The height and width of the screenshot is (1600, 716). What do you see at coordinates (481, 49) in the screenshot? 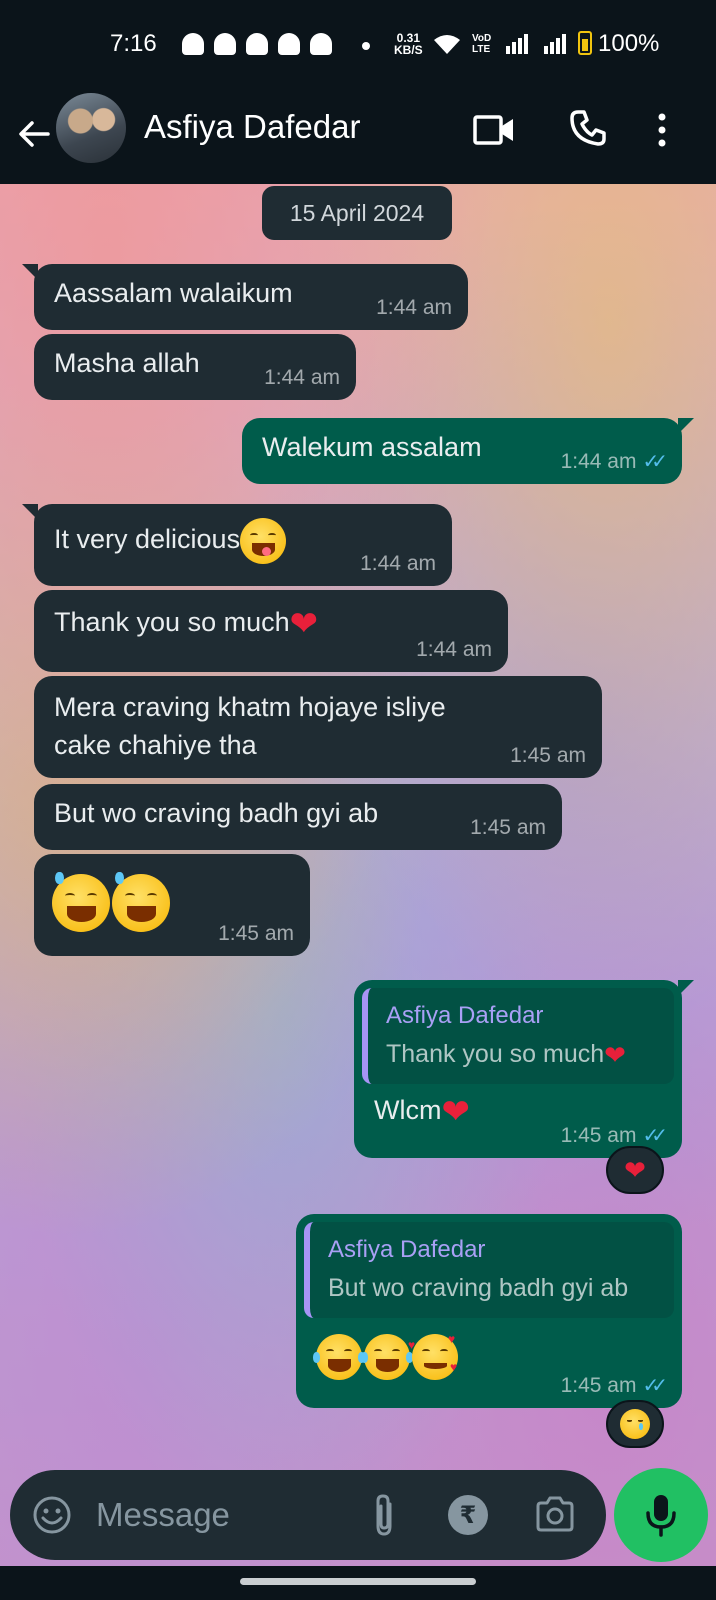
I see `volte-bottom-label: LTE` at bounding box center [481, 49].